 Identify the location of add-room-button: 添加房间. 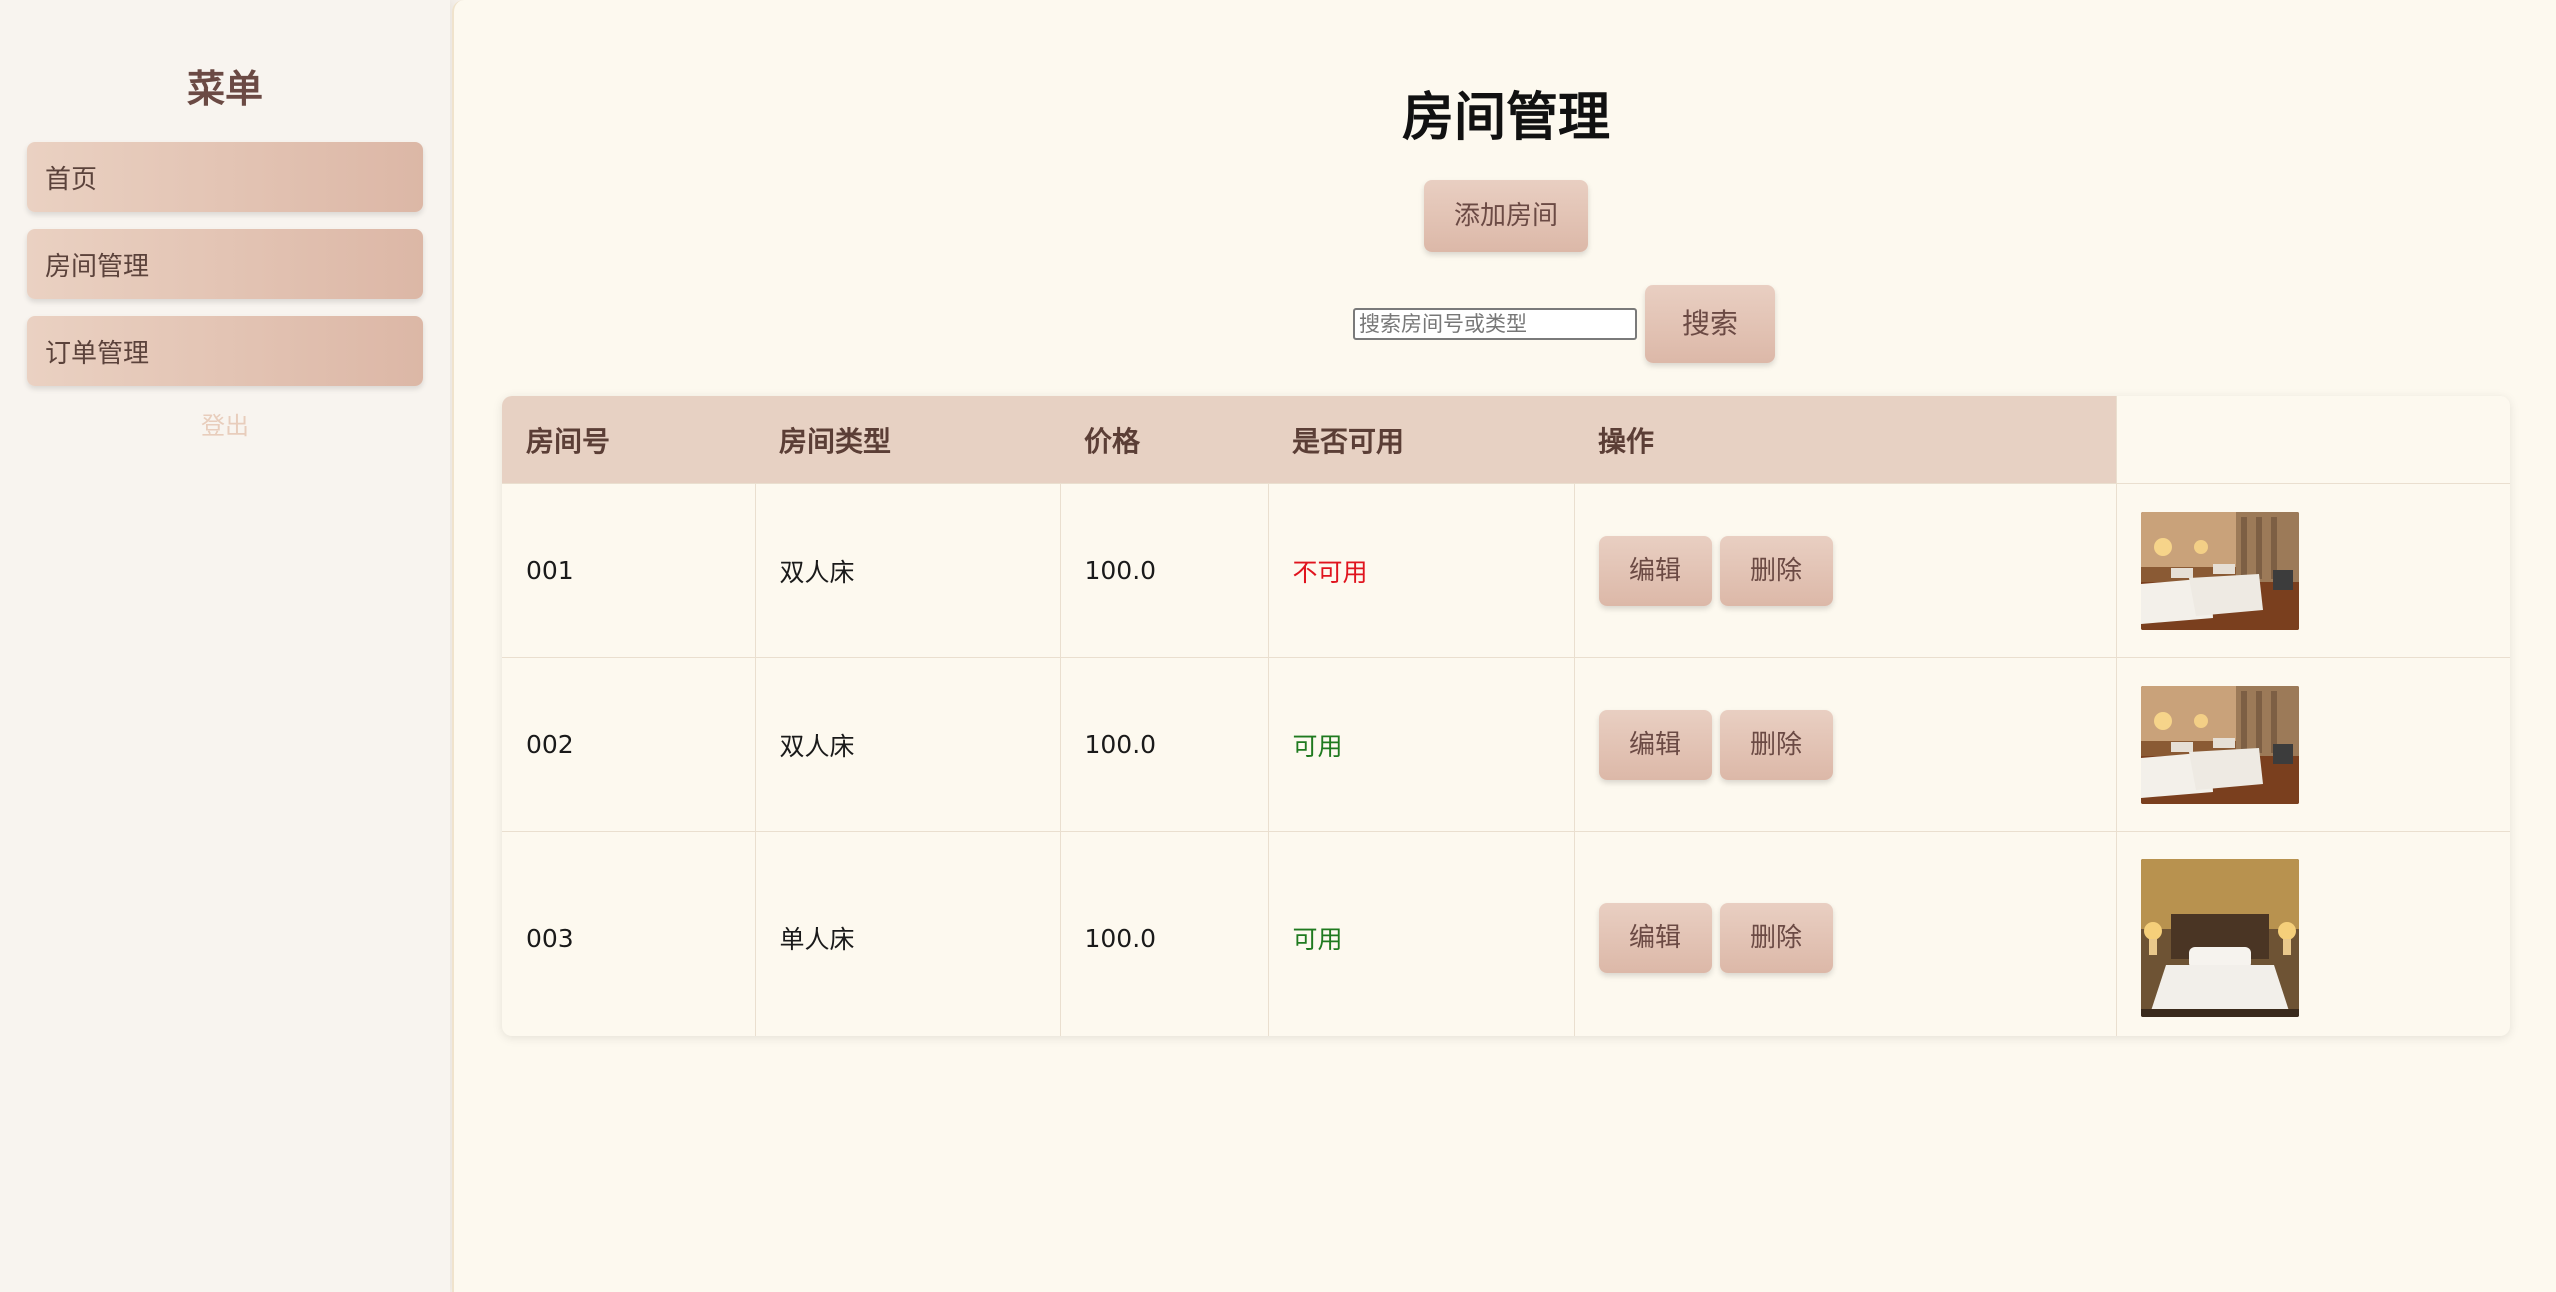
(1506, 216).